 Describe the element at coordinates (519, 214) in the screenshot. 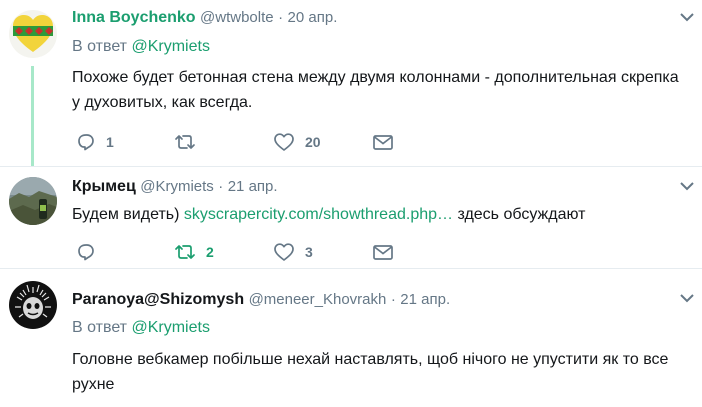

I see `tweet-text-after: здесь обсуждают` at that location.